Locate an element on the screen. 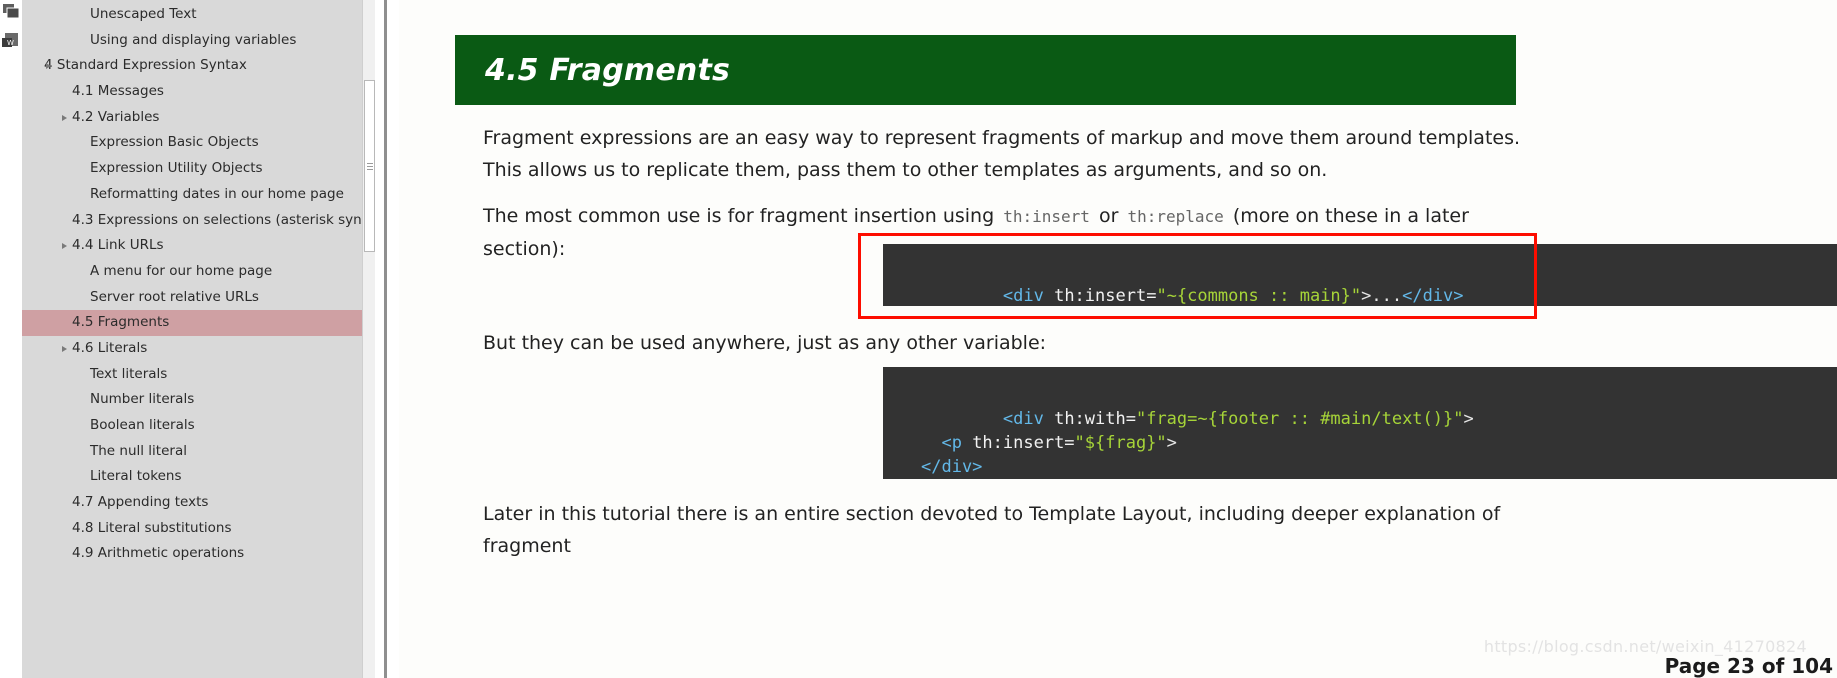 This screenshot has height=678, width=1837. sidebar-item-4-1-messages: 4.1 Messages is located at coordinates (198, 92).